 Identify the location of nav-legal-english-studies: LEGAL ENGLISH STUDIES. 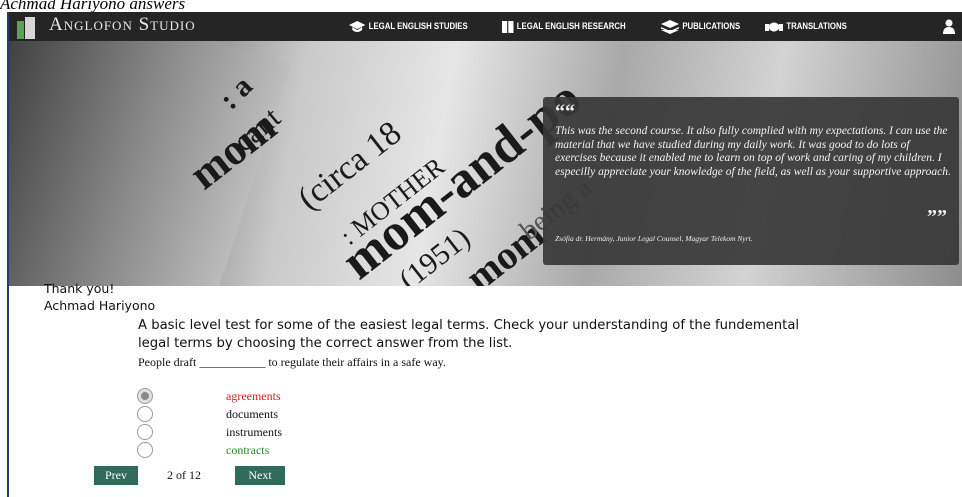
(408, 26).